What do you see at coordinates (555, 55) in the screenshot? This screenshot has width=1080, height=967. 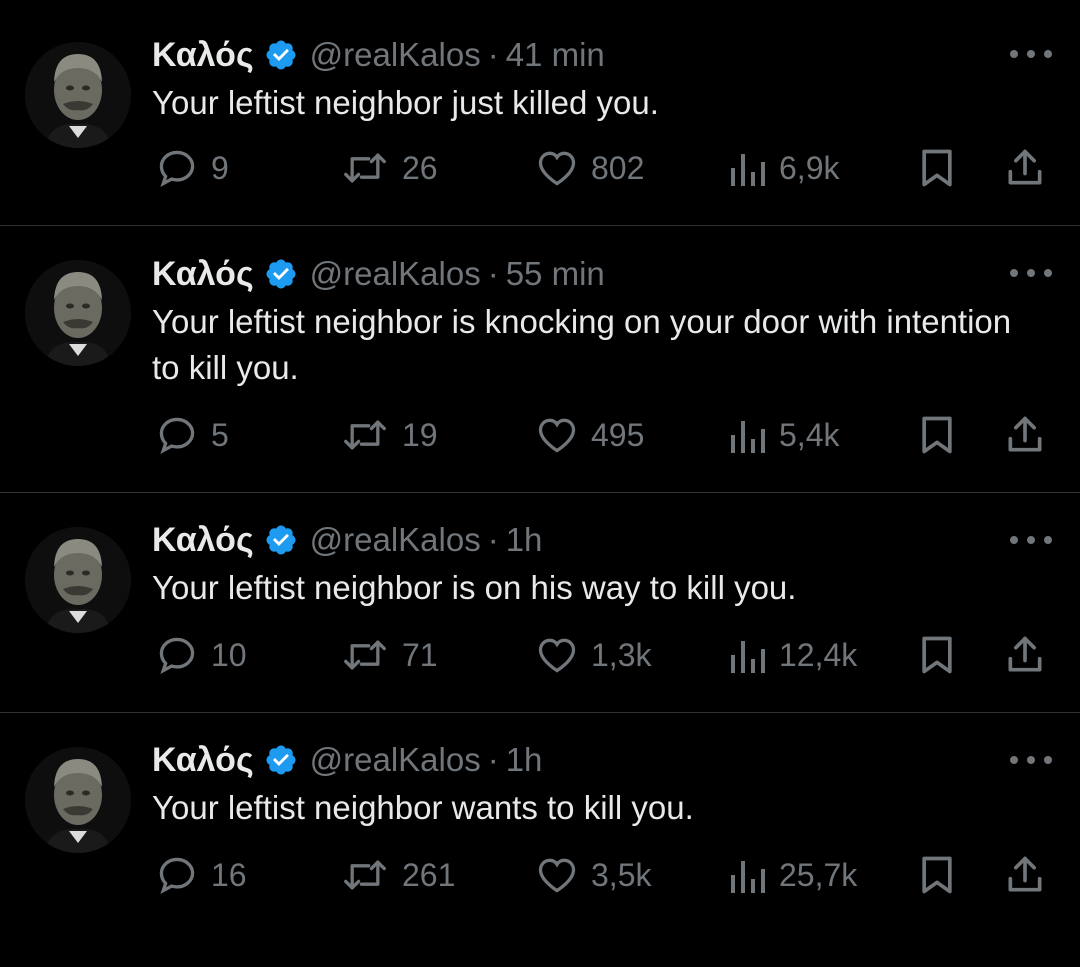 I see `timestamp: 41 min` at bounding box center [555, 55].